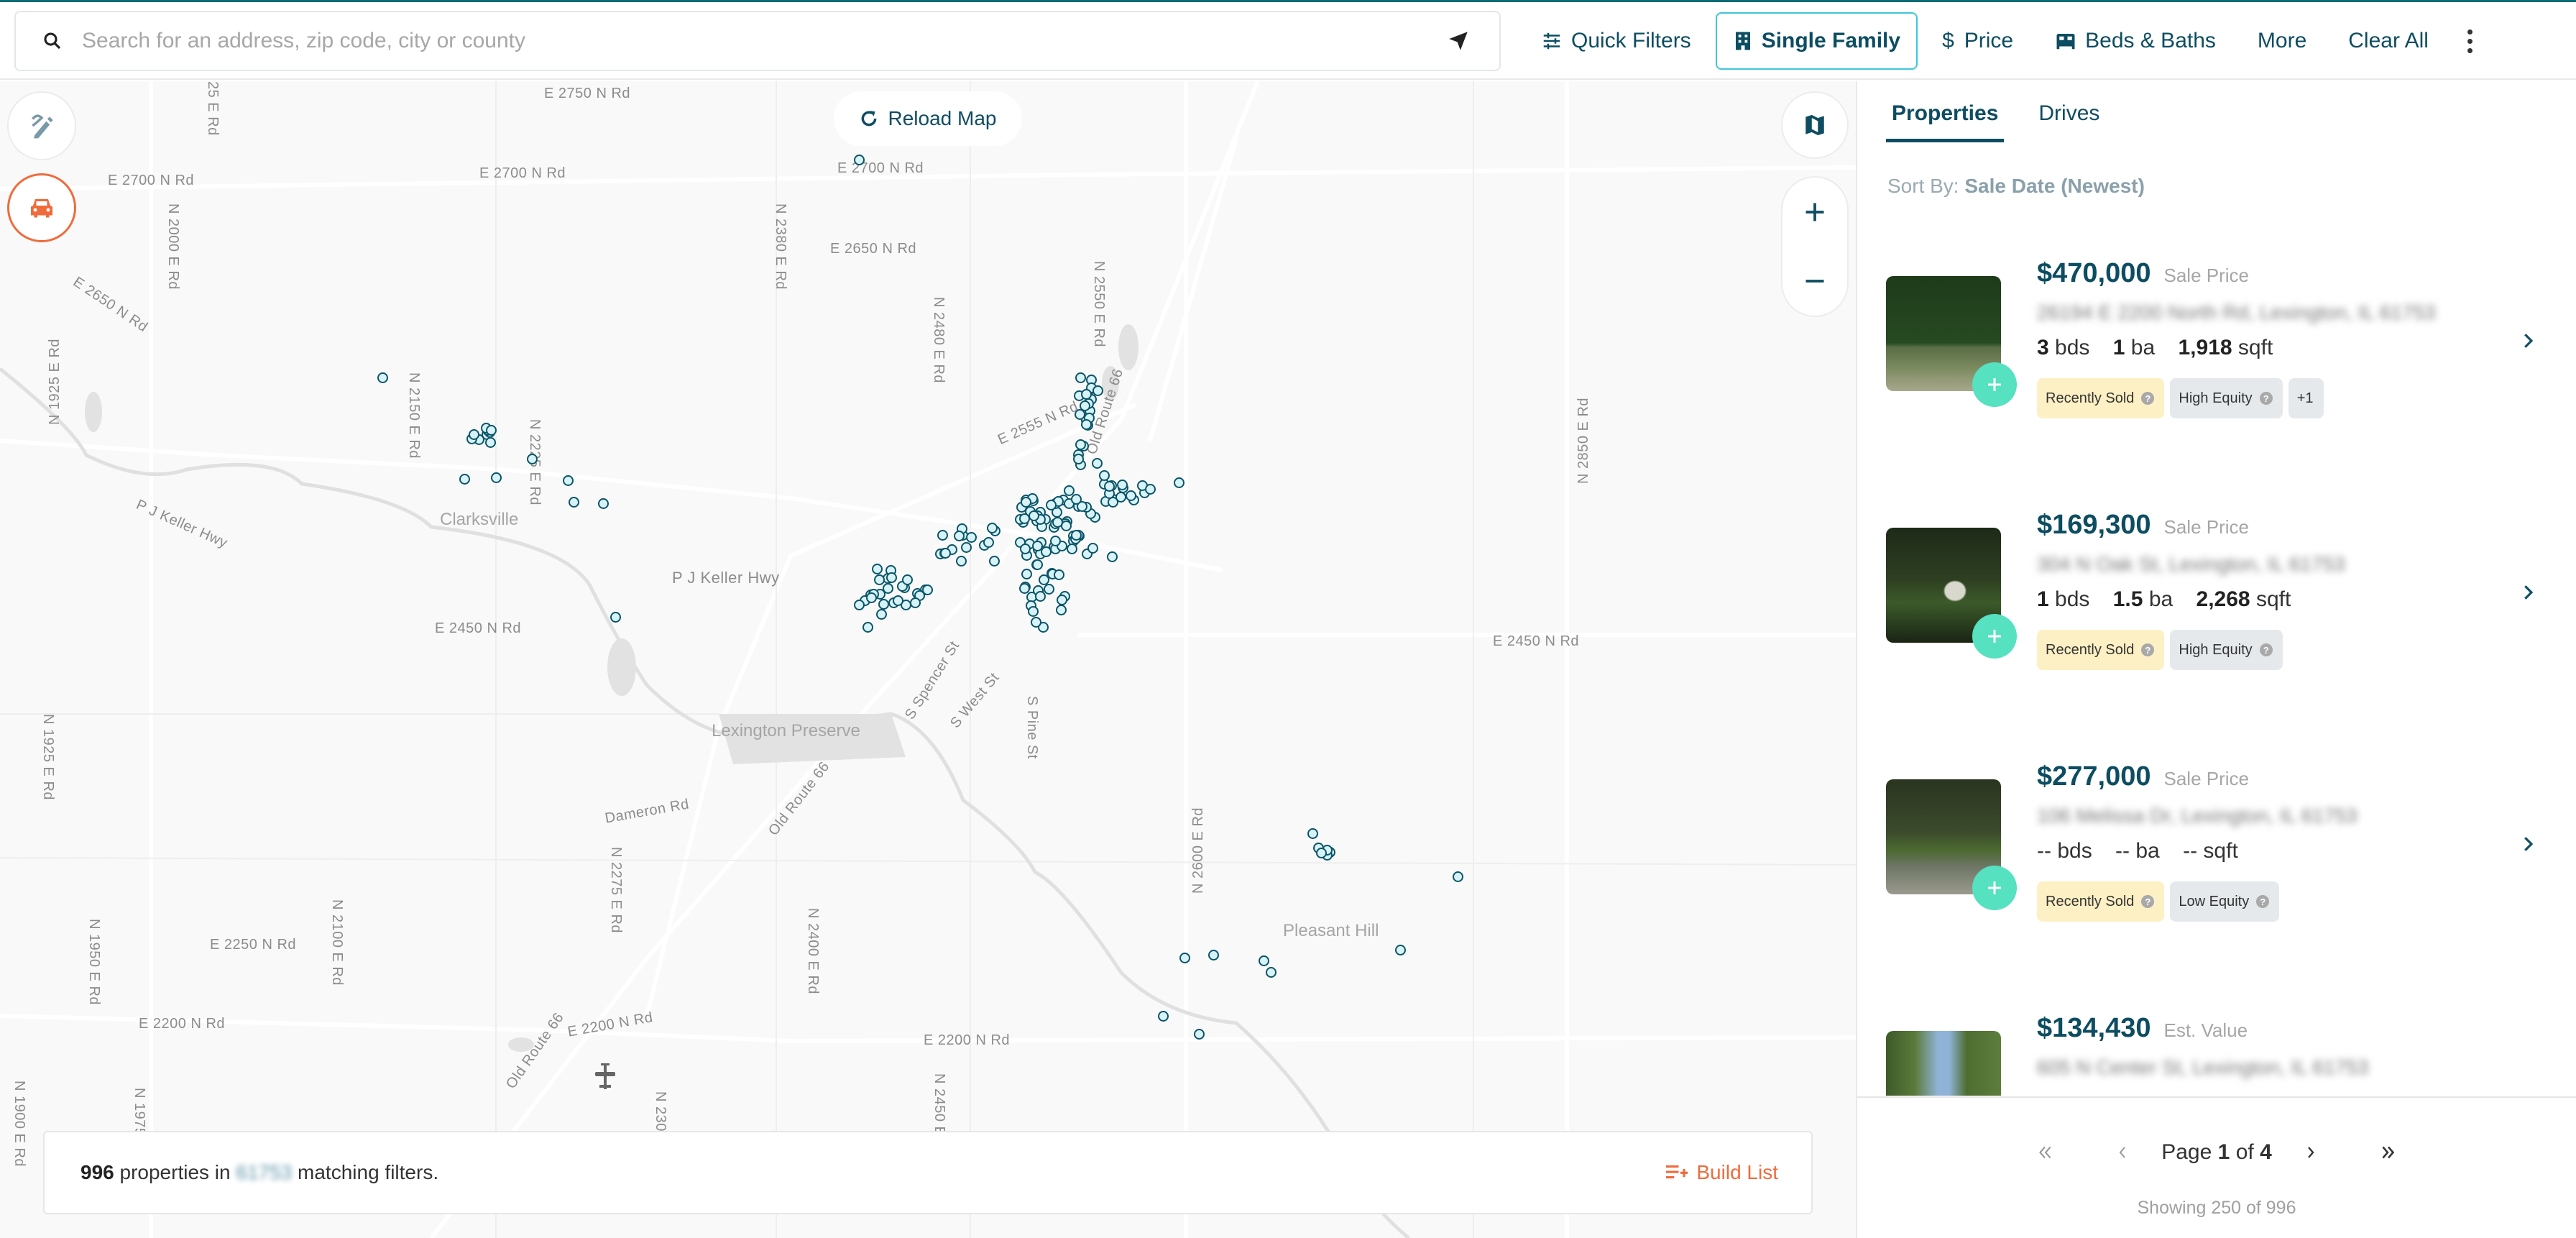  Describe the element at coordinates (1945, 121) in the screenshot. I see `tab-properties: Properties` at that location.